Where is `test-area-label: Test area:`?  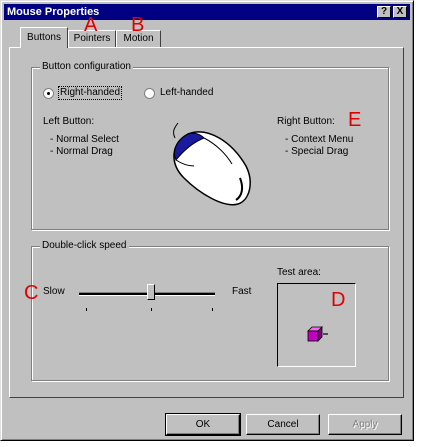 test-area-label: Test area: is located at coordinates (299, 272).